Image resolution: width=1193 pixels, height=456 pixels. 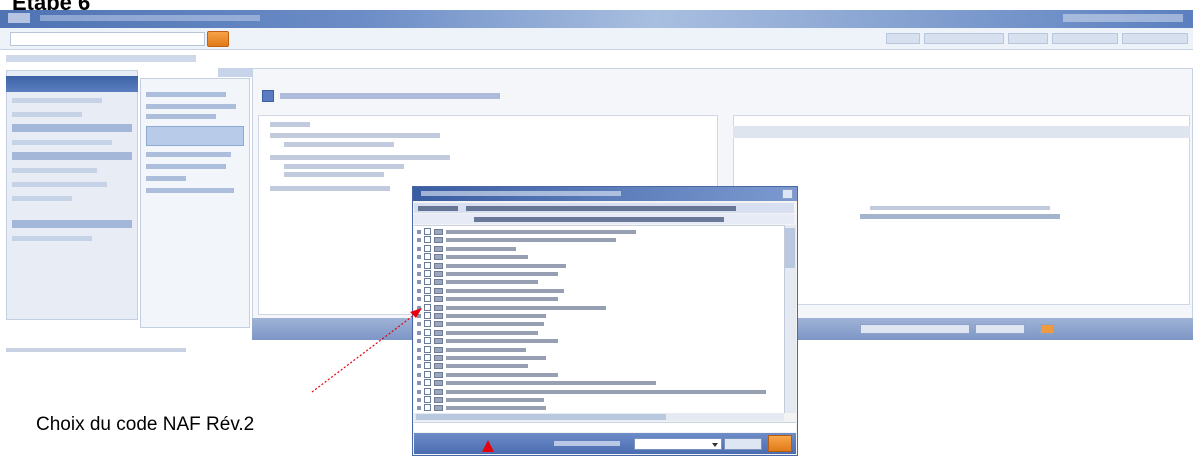 What do you see at coordinates (218, 39) in the screenshot?
I see `search-button` at bounding box center [218, 39].